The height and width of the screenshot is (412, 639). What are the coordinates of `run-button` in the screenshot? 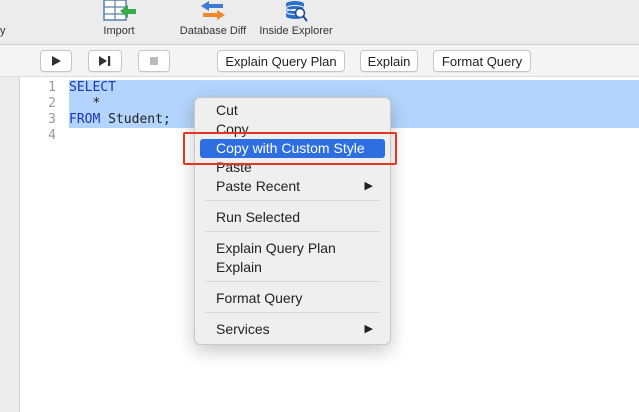 It's located at (56, 61).